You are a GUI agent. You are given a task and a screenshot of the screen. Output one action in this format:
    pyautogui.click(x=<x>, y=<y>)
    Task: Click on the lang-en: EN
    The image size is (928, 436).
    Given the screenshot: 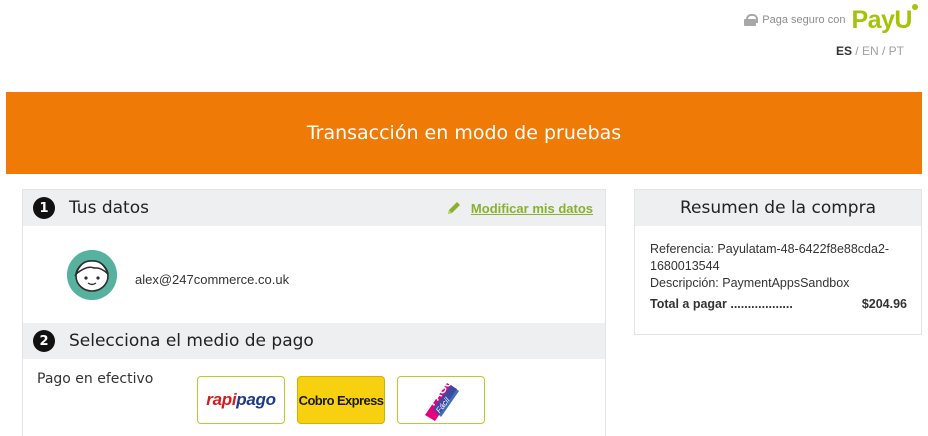 What is the action you would take?
    pyautogui.click(x=870, y=51)
    